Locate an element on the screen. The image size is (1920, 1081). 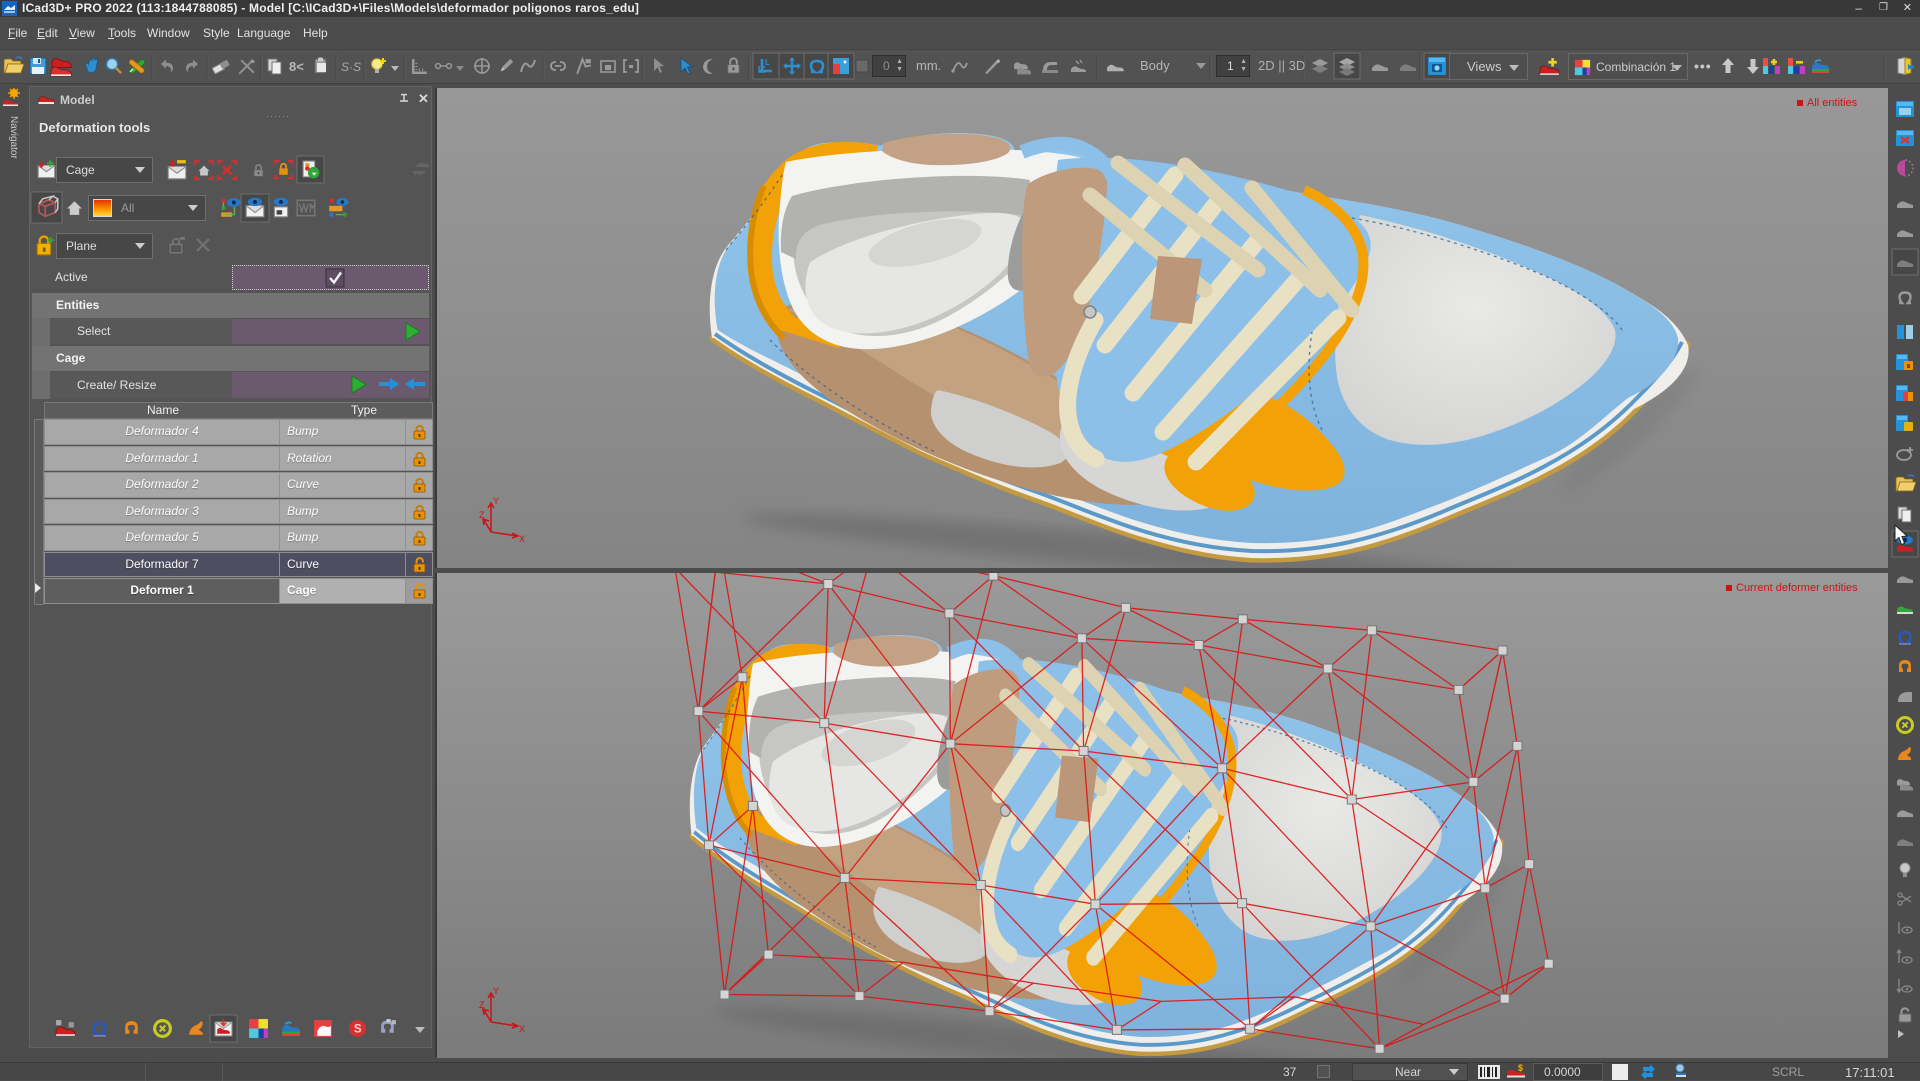
svg-text: S is located at coordinates (358, 1030).